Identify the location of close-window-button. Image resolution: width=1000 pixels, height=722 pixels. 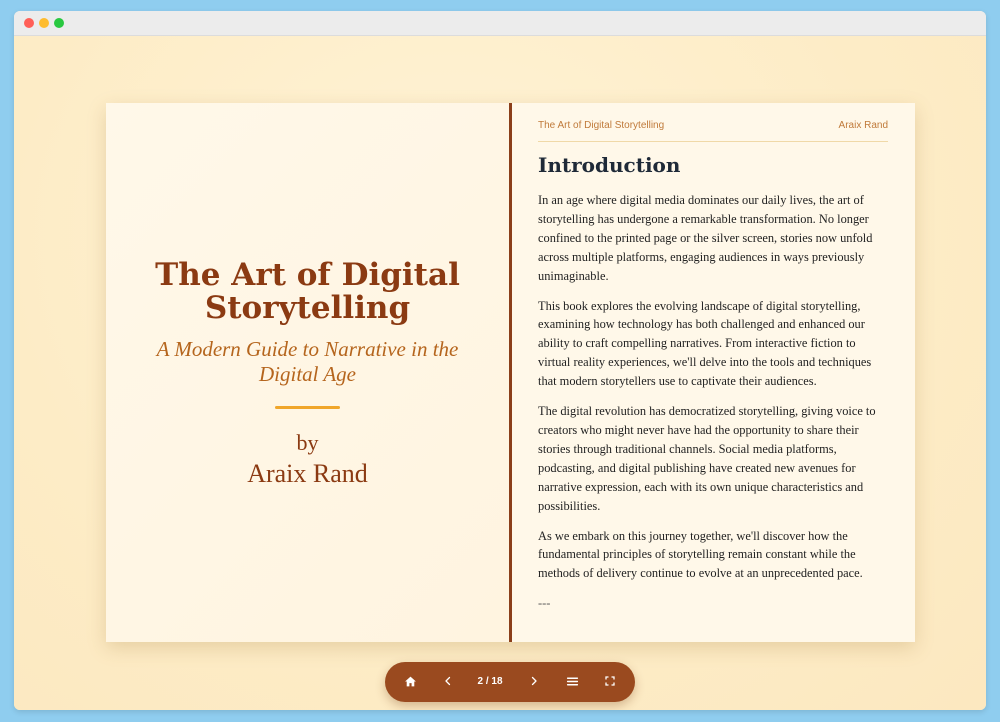
(29, 23).